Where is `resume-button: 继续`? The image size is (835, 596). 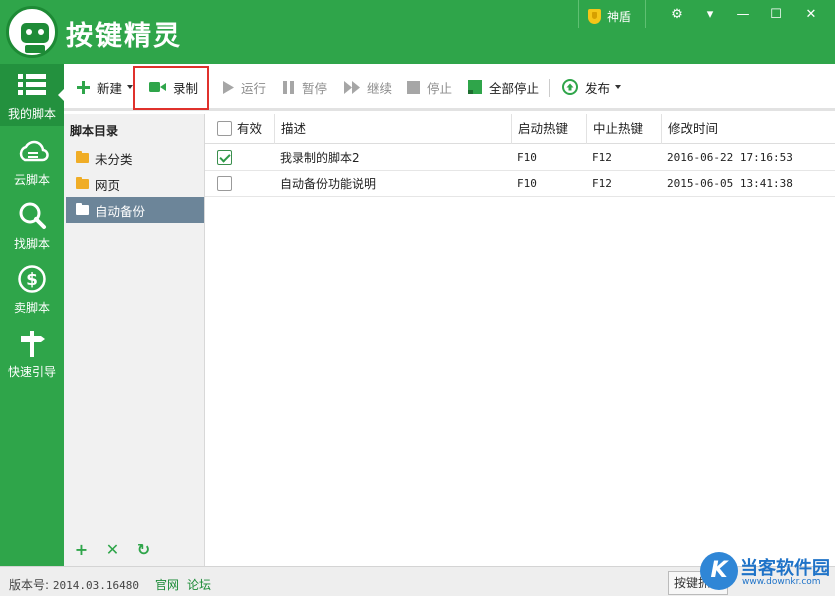
resume-button: 继续 is located at coordinates (368, 87).